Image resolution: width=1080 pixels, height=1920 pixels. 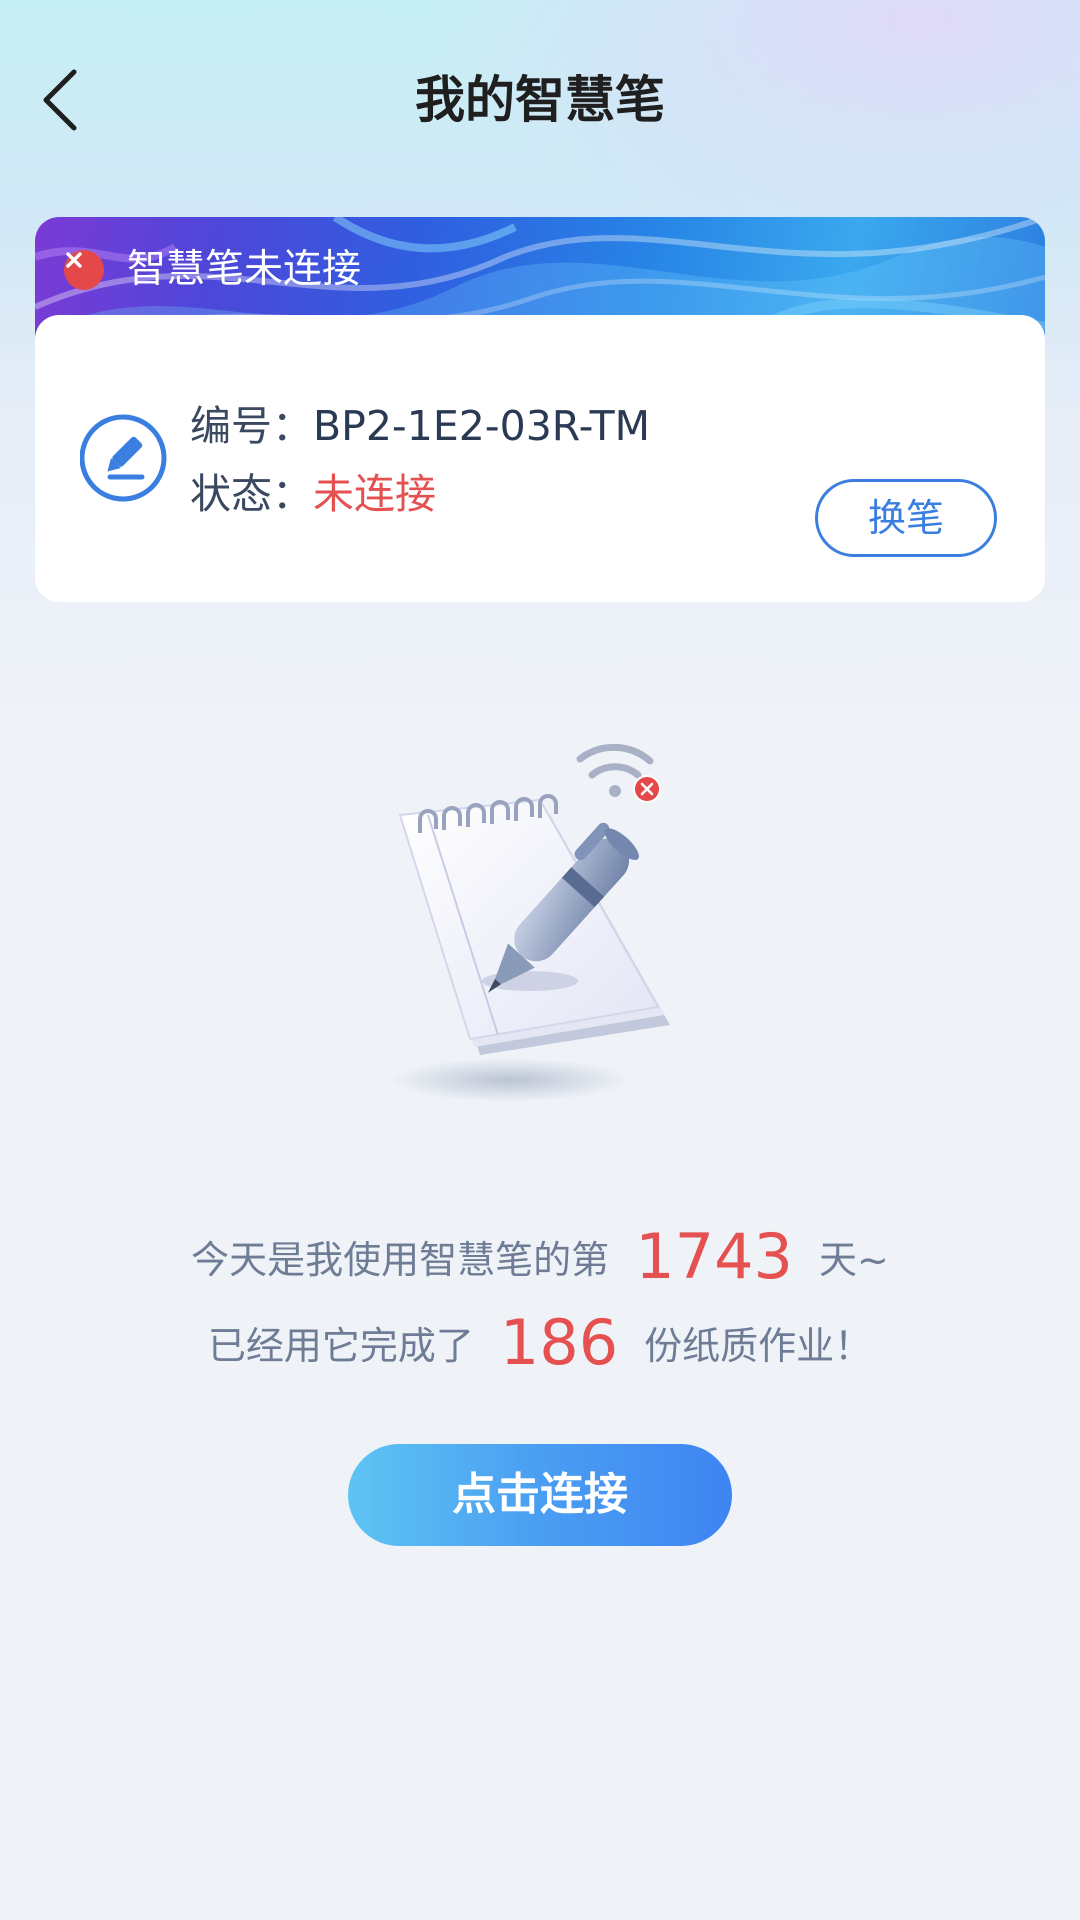 What do you see at coordinates (244, 269) in the screenshot?
I see `banner-status-text: 智慧笔未连接` at bounding box center [244, 269].